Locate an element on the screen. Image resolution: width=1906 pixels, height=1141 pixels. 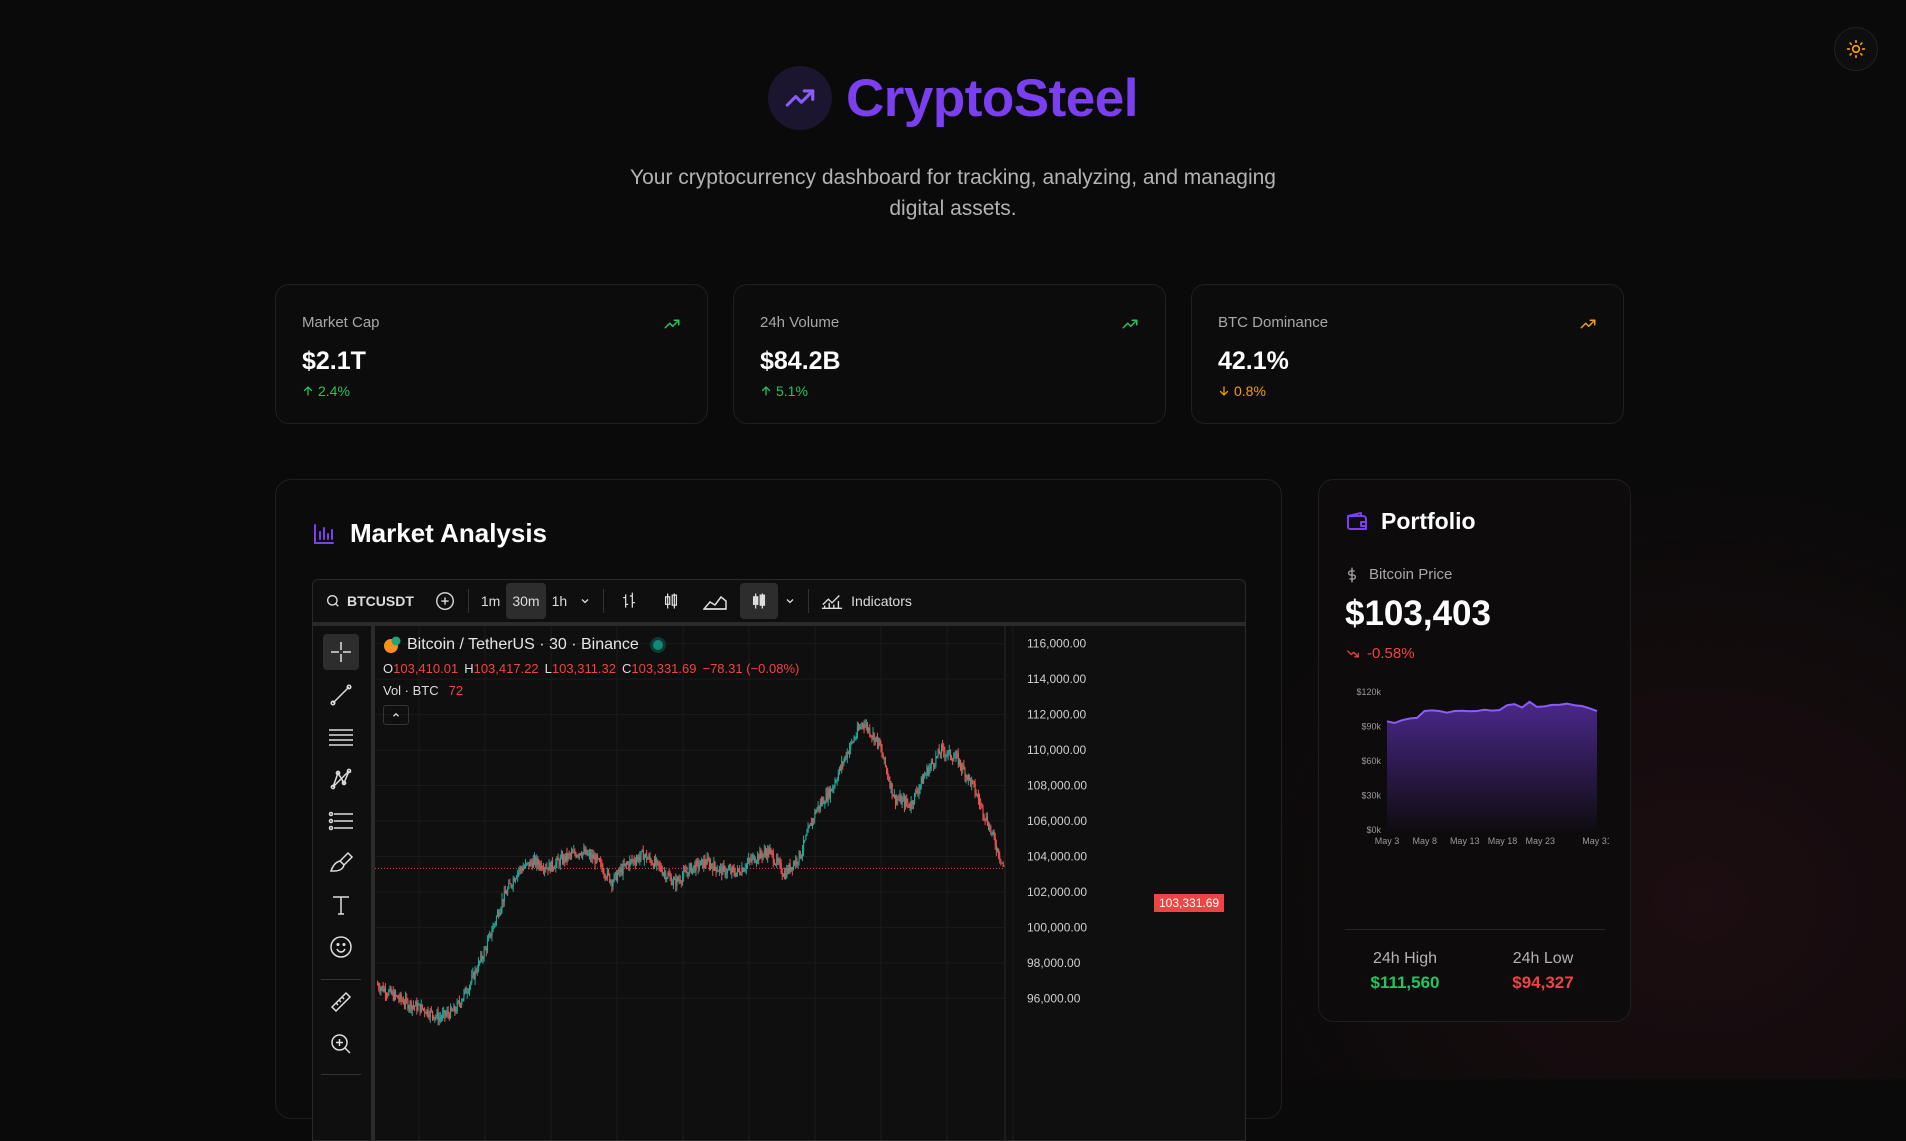
chart-type-dropdown is located at coordinates (790, 601).